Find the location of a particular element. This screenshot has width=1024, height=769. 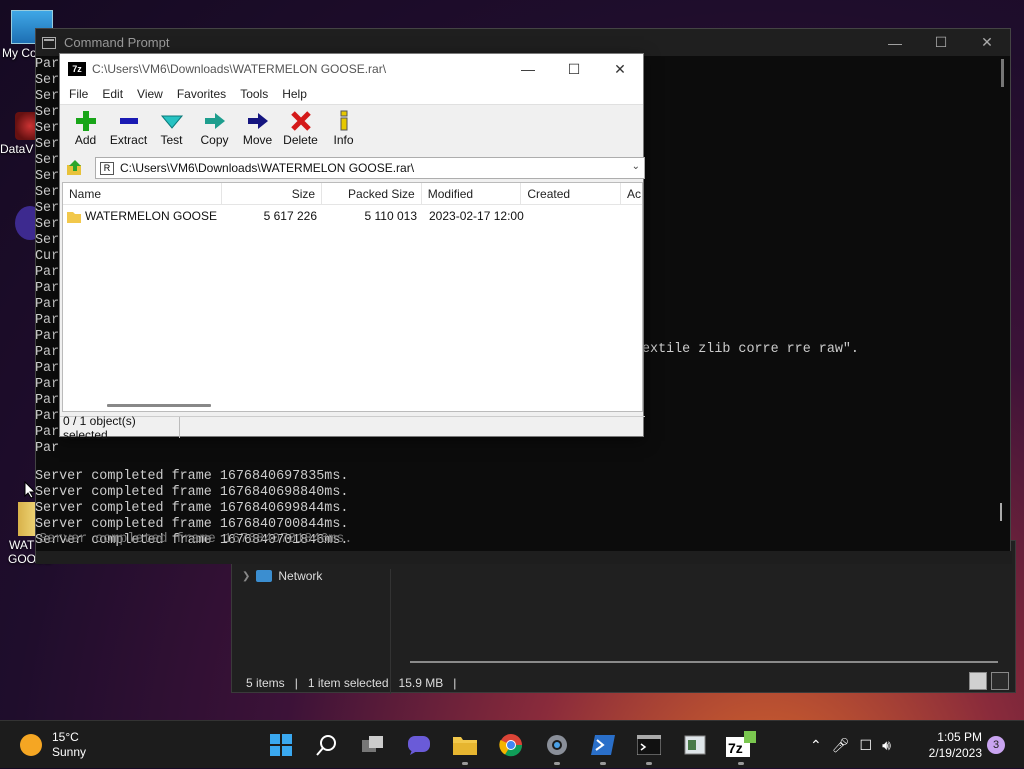

cell-name: WATERMELON GOOSE is located at coordinates (143, 216).